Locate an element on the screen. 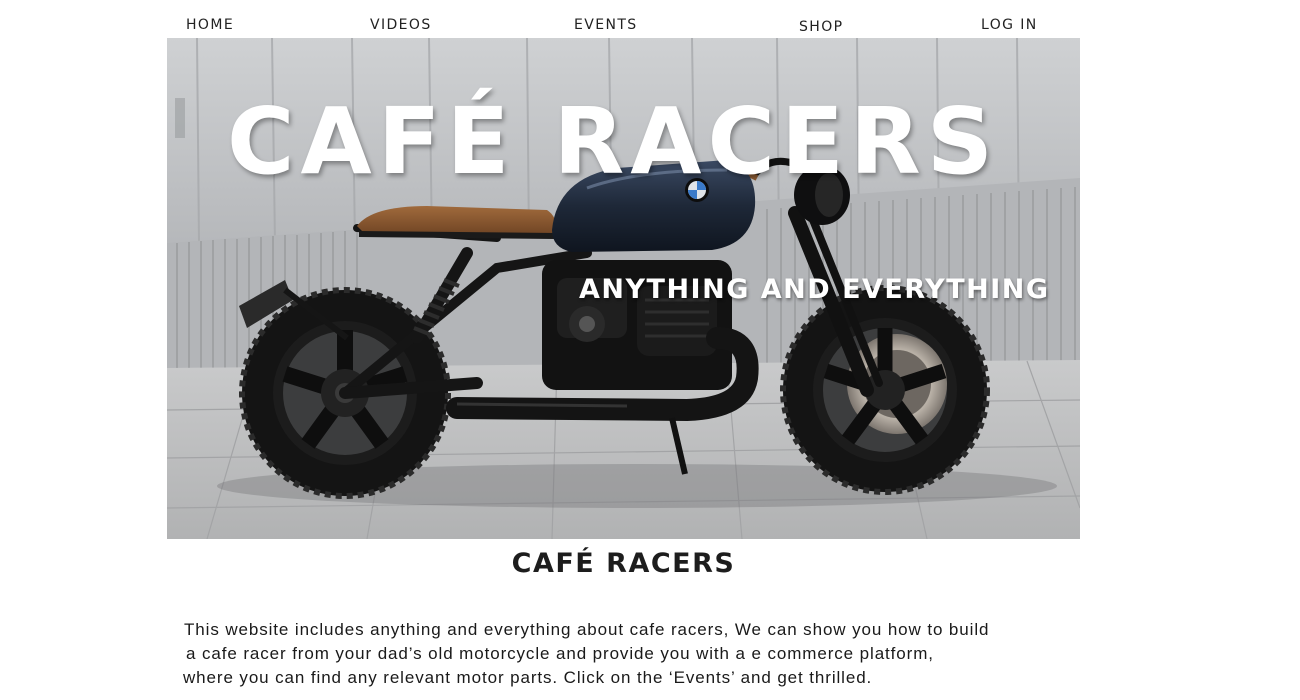 The width and height of the screenshot is (1300, 700). nav-home-link: HOME is located at coordinates (210, 25).